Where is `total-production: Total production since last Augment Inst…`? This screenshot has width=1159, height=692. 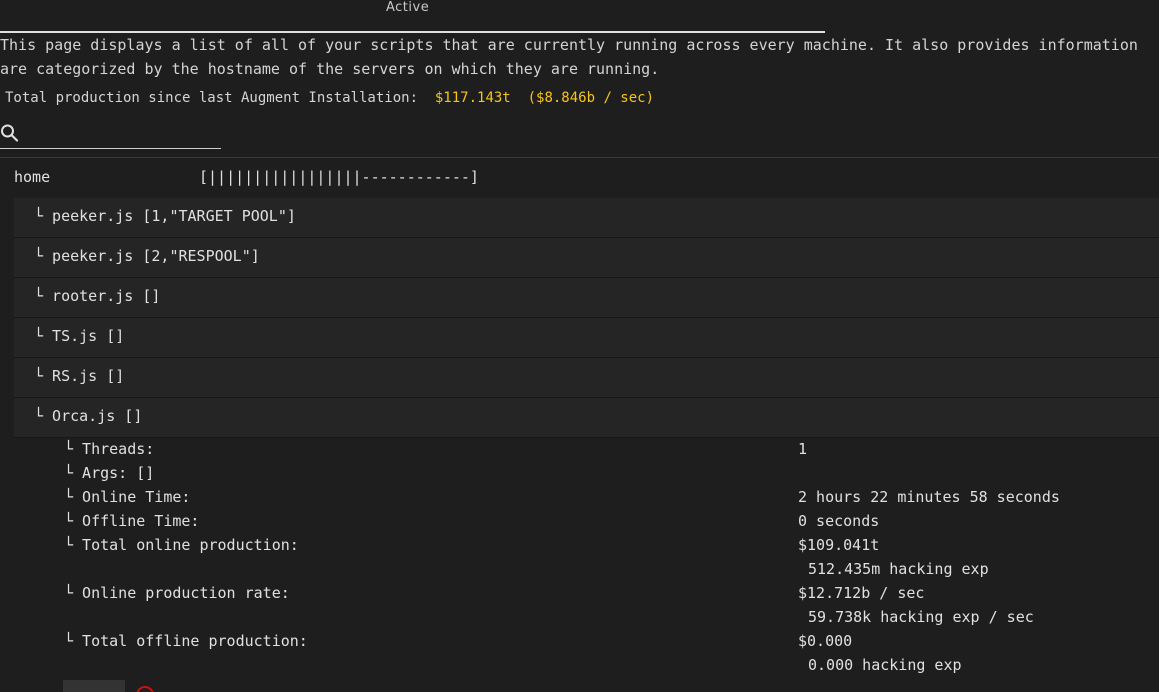
total-production: Total production since last Augment Inst… is located at coordinates (329, 98).